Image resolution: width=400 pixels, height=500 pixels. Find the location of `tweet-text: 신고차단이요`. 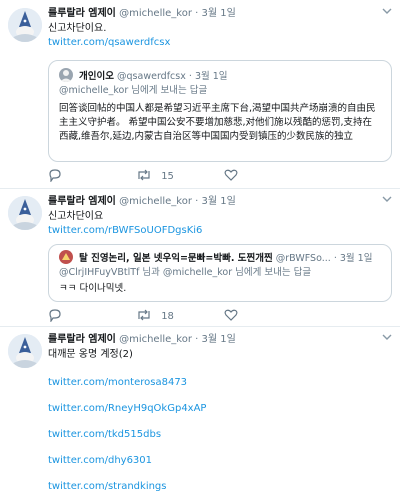

tweet-text: 신고차단이요 is located at coordinates (76, 216).